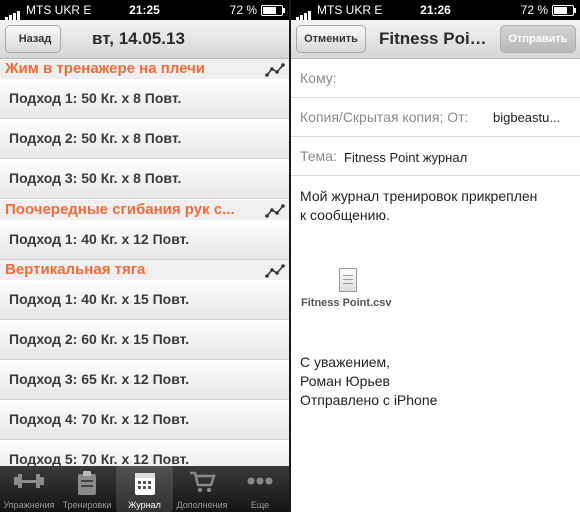 This screenshot has height=512, width=580. Describe the element at coordinates (138, 38) in the screenshot. I see `page-title: вт, 14.05.13` at that location.